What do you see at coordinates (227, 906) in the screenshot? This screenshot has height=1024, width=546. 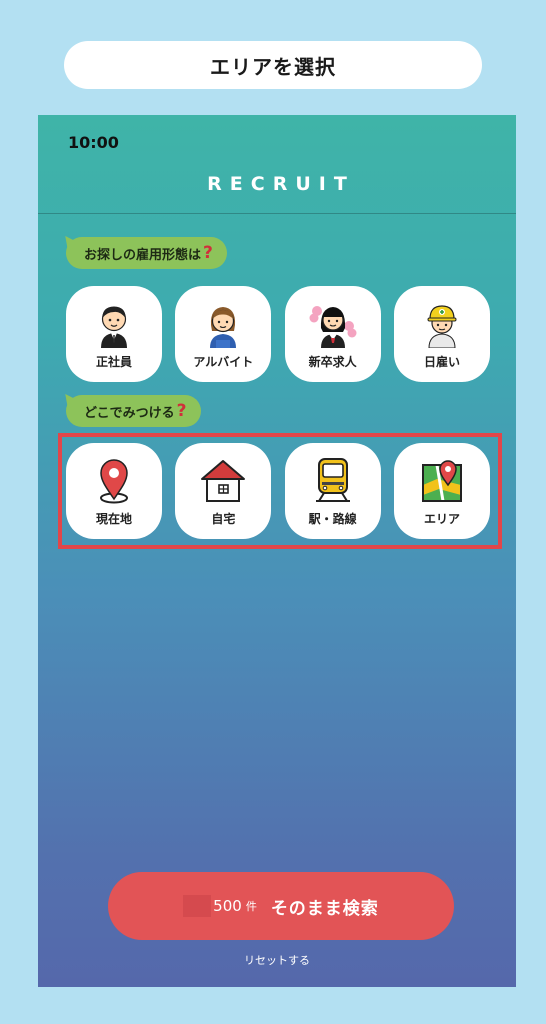 I see `result-count: 500` at bounding box center [227, 906].